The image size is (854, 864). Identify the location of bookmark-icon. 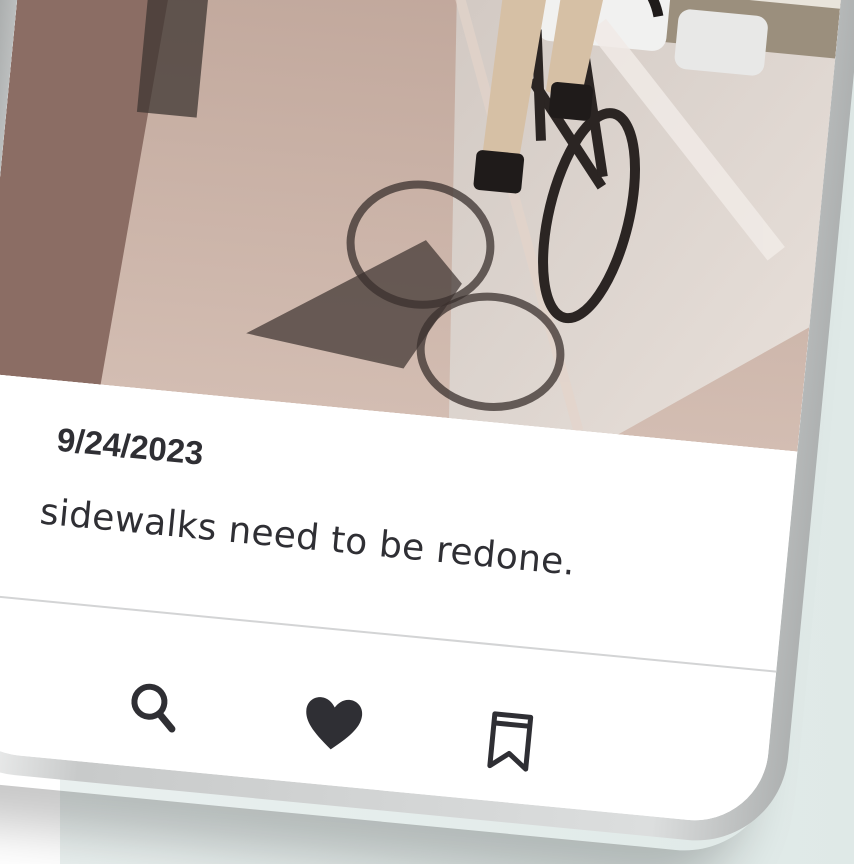
(510, 741).